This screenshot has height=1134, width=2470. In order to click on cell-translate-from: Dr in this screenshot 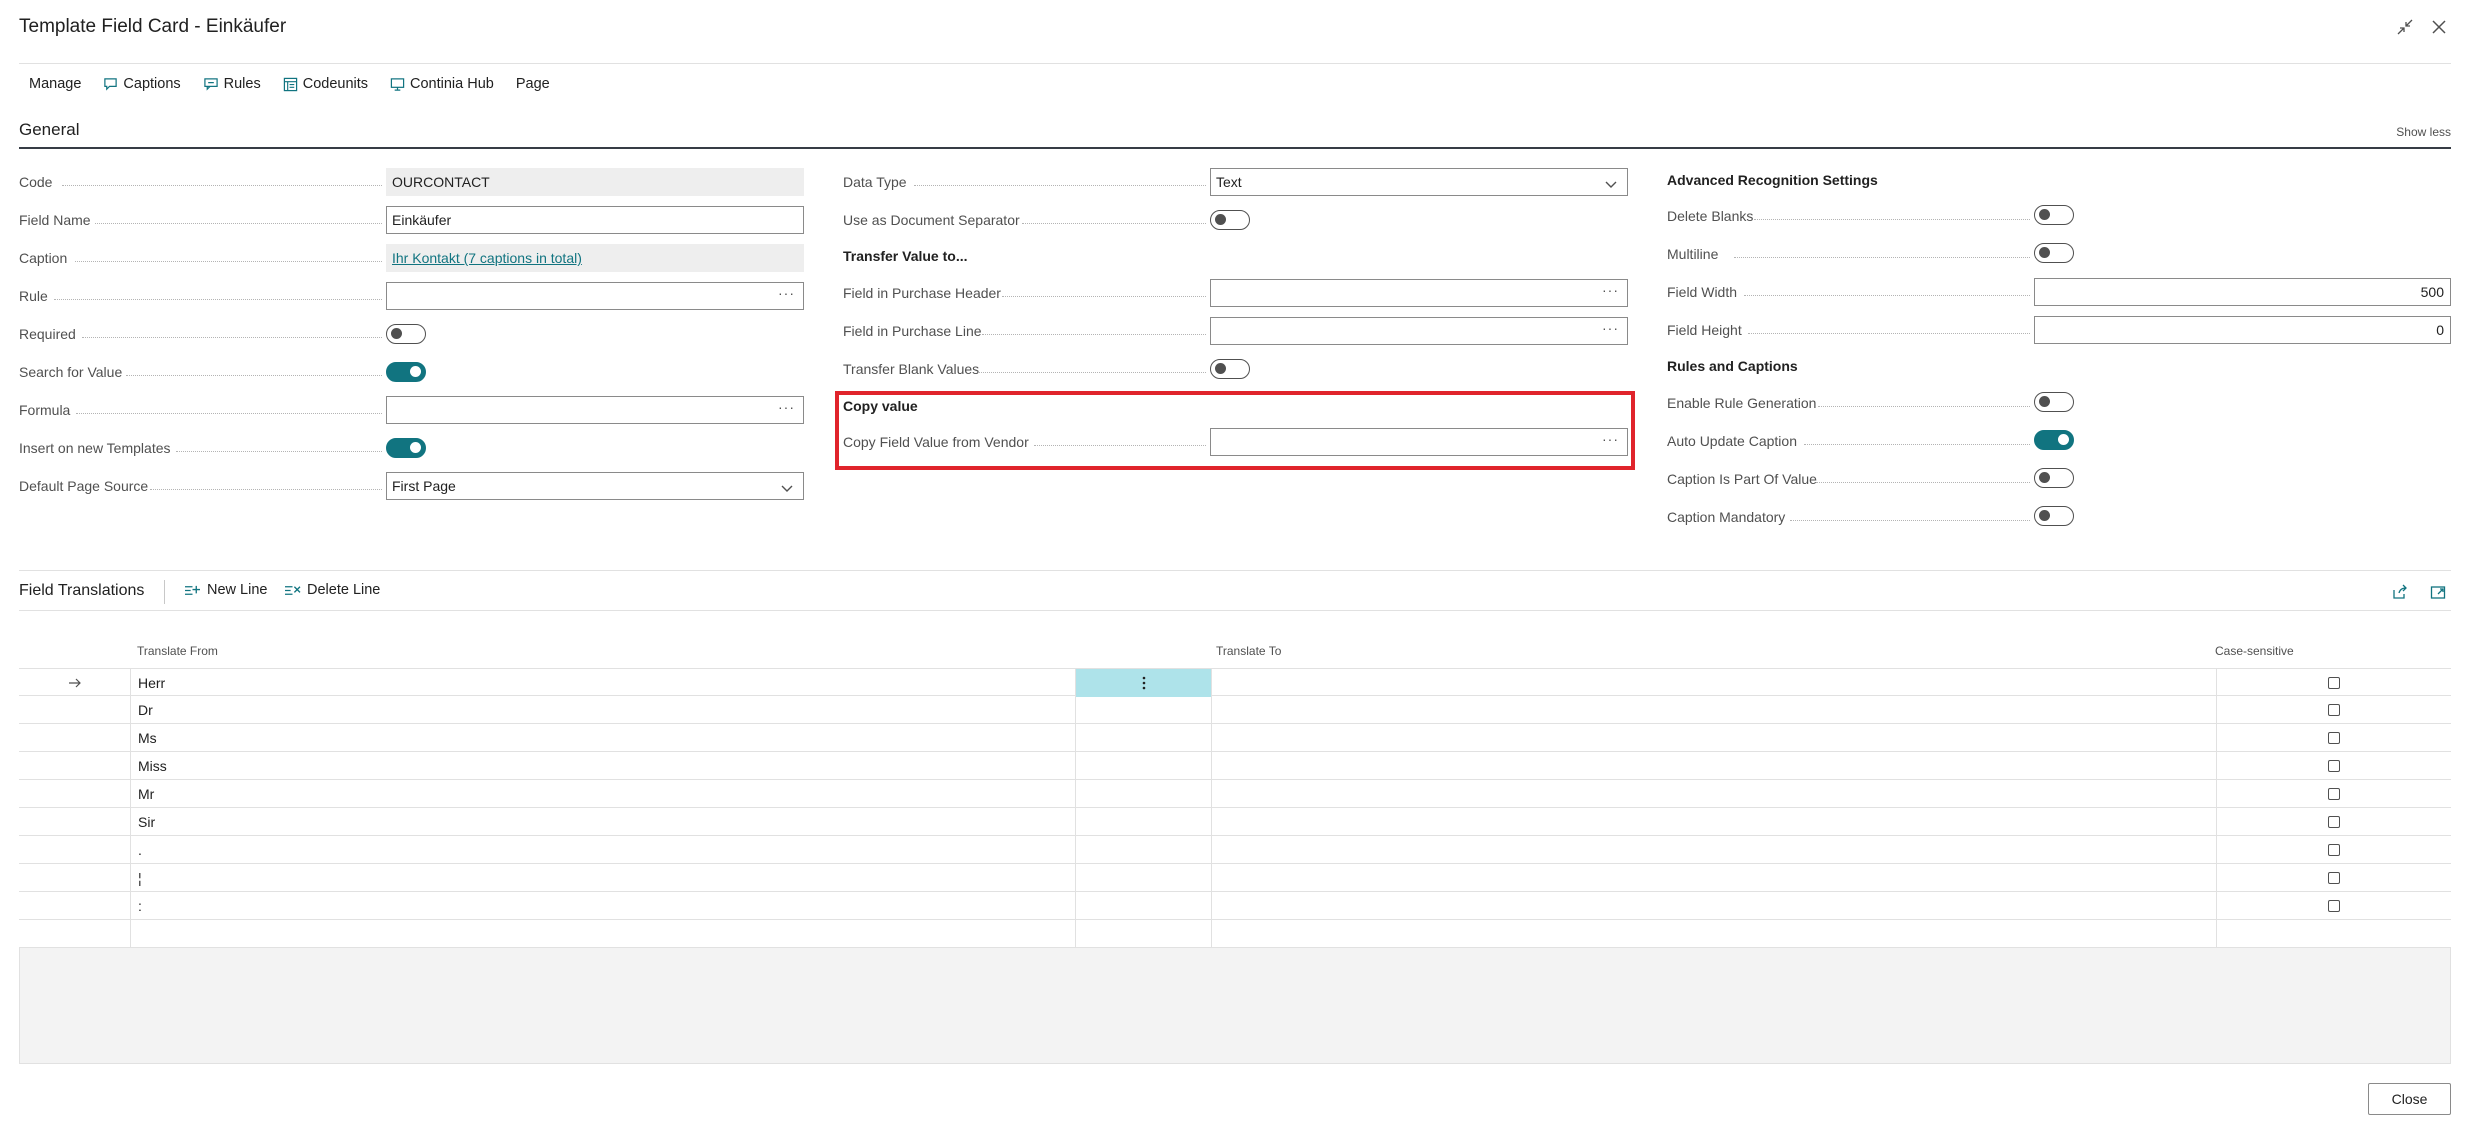, I will do `click(603, 710)`.